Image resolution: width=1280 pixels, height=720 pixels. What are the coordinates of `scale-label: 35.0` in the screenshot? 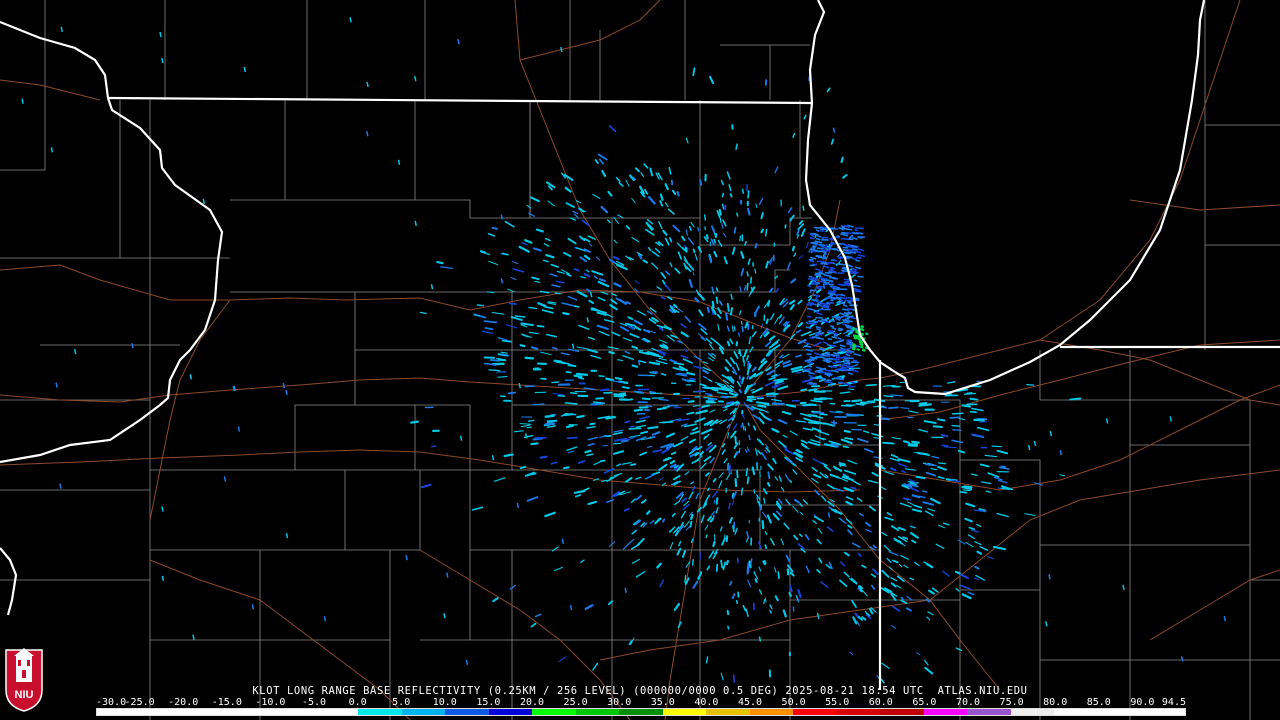 It's located at (662, 702).